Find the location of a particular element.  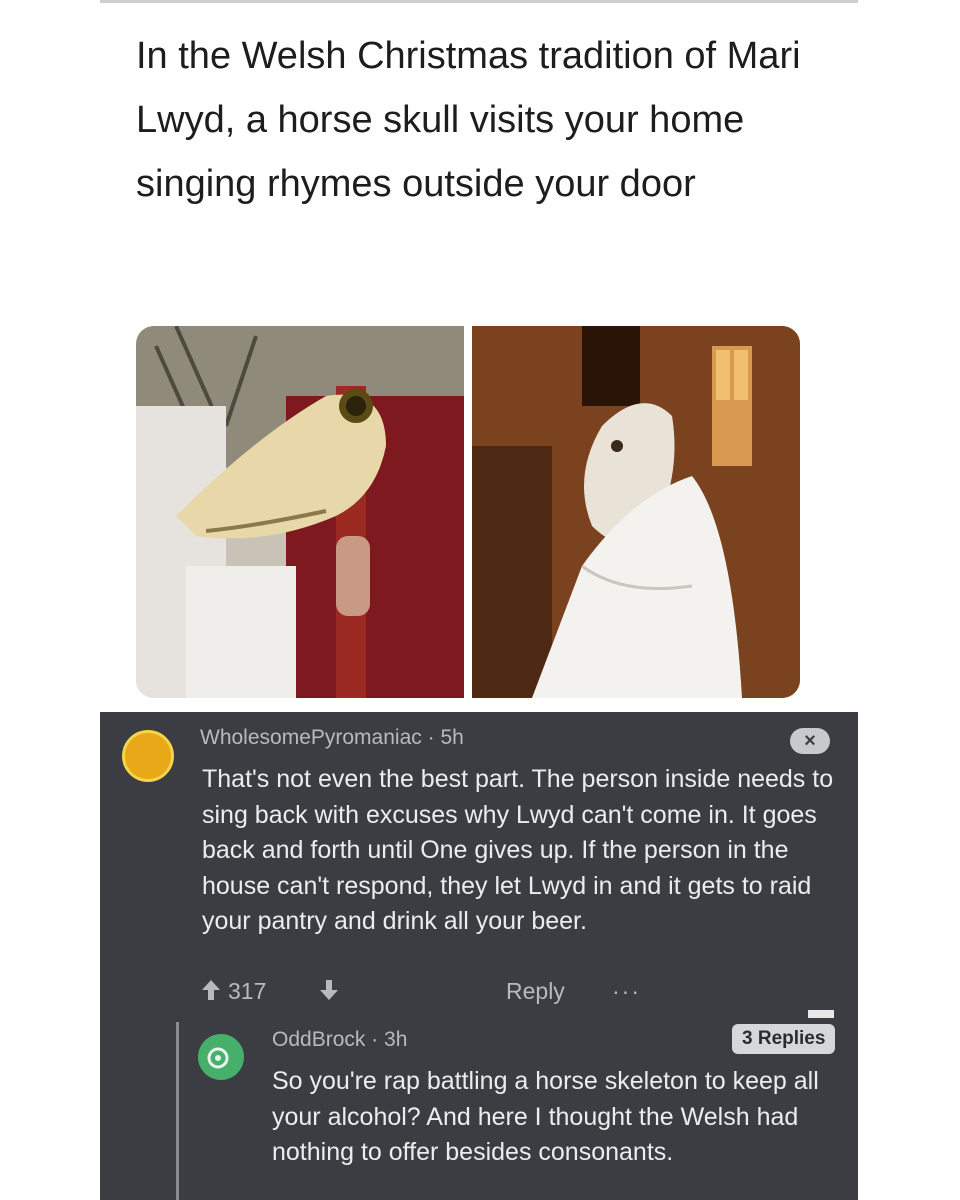

comment-author: WholesomePyromaniac is located at coordinates (311, 737).